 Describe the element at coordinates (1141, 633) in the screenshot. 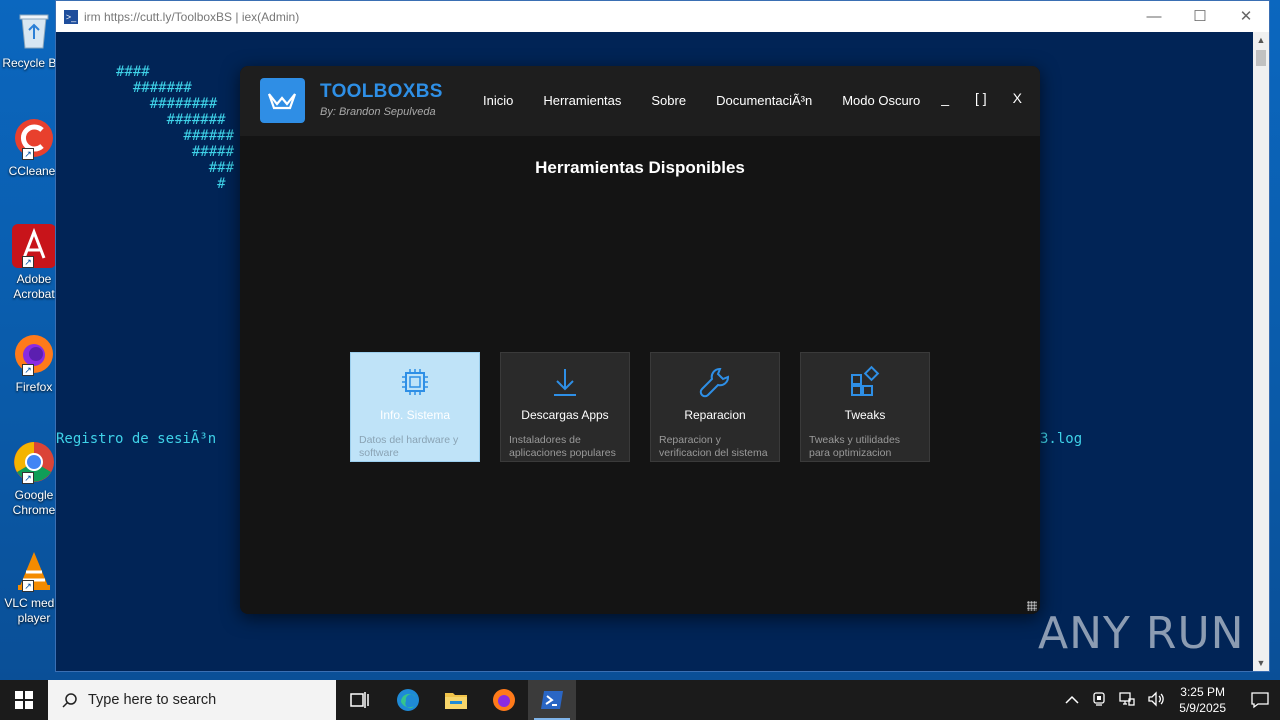

I see `anyrun-watermark: ANY RUN` at that location.